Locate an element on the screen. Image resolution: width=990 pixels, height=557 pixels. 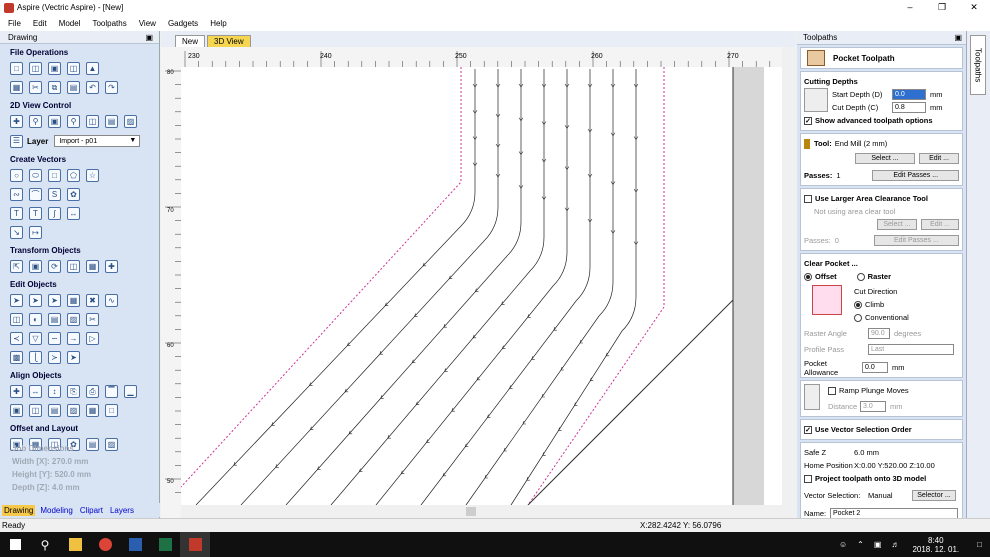
zoom-all-icon: ▣ is located at coordinates (54, 121).